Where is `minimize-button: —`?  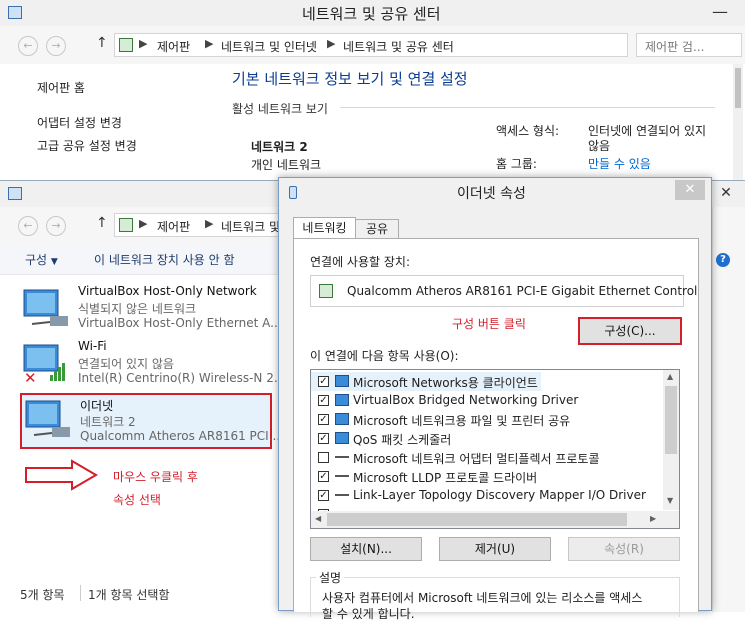
minimize-button: — is located at coordinates (720, 12).